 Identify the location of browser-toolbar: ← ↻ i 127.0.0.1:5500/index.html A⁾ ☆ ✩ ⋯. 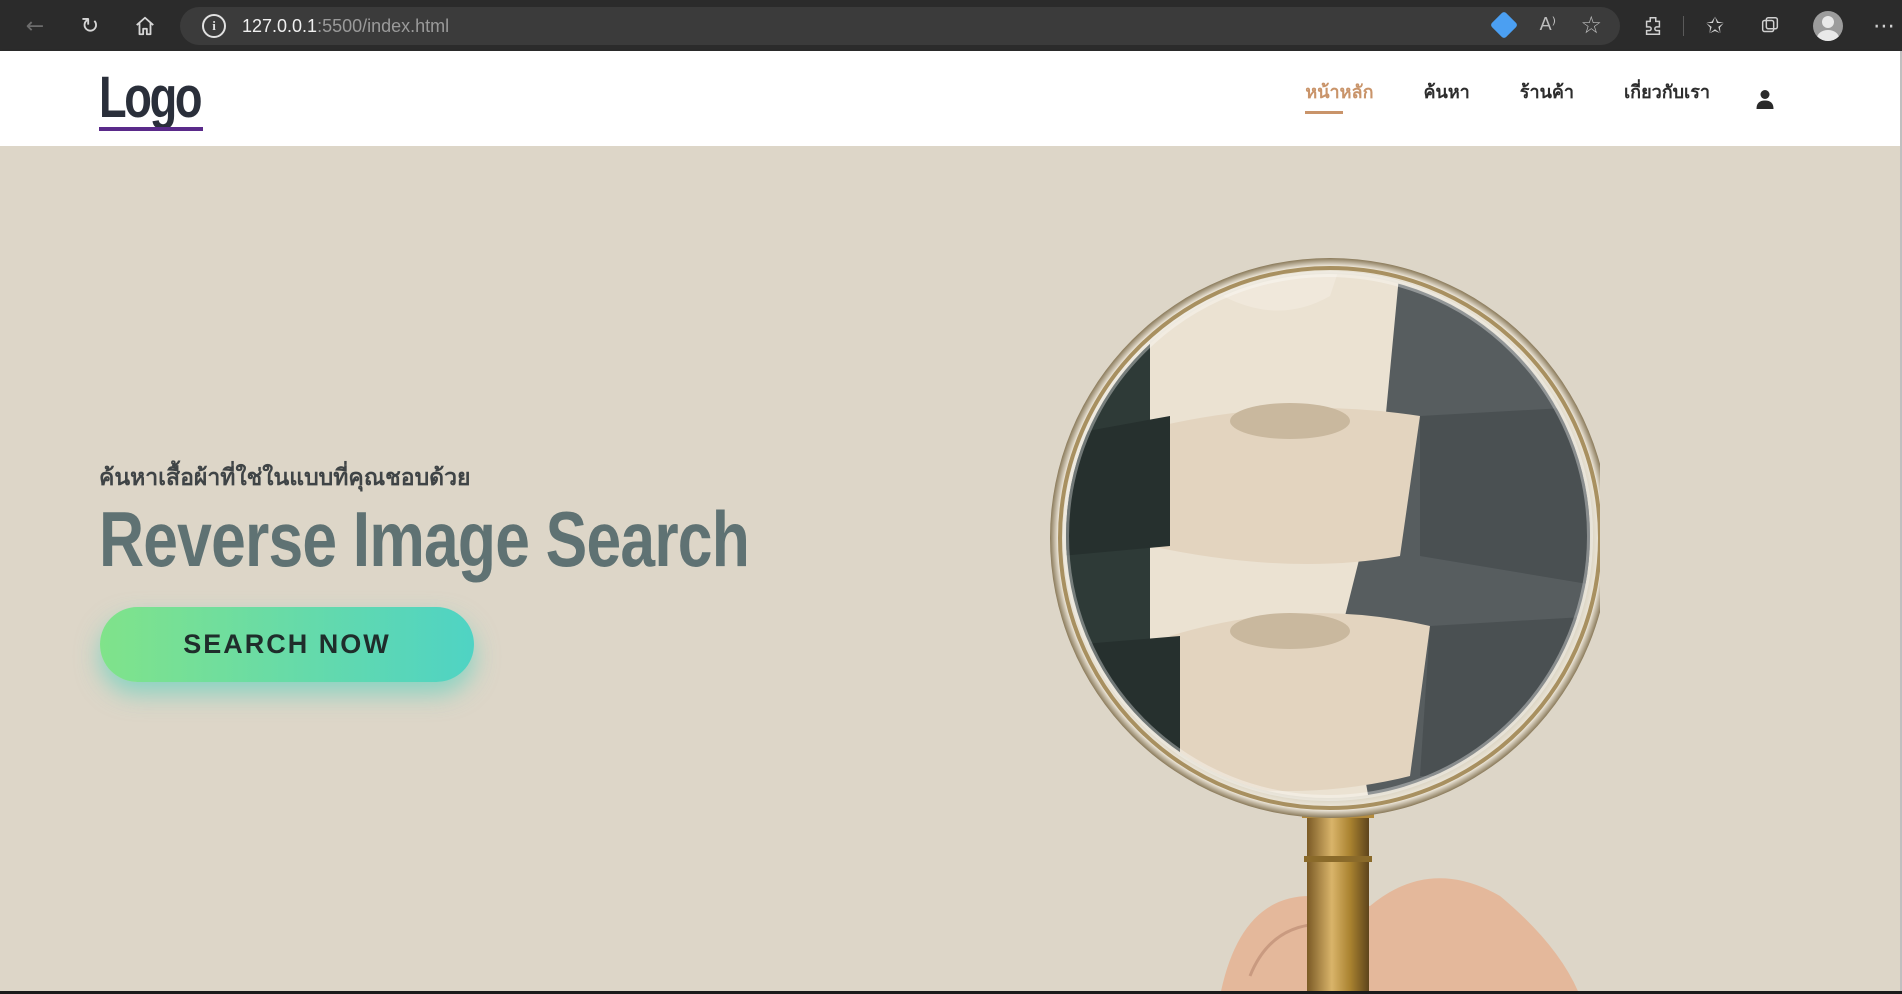
(951, 25).